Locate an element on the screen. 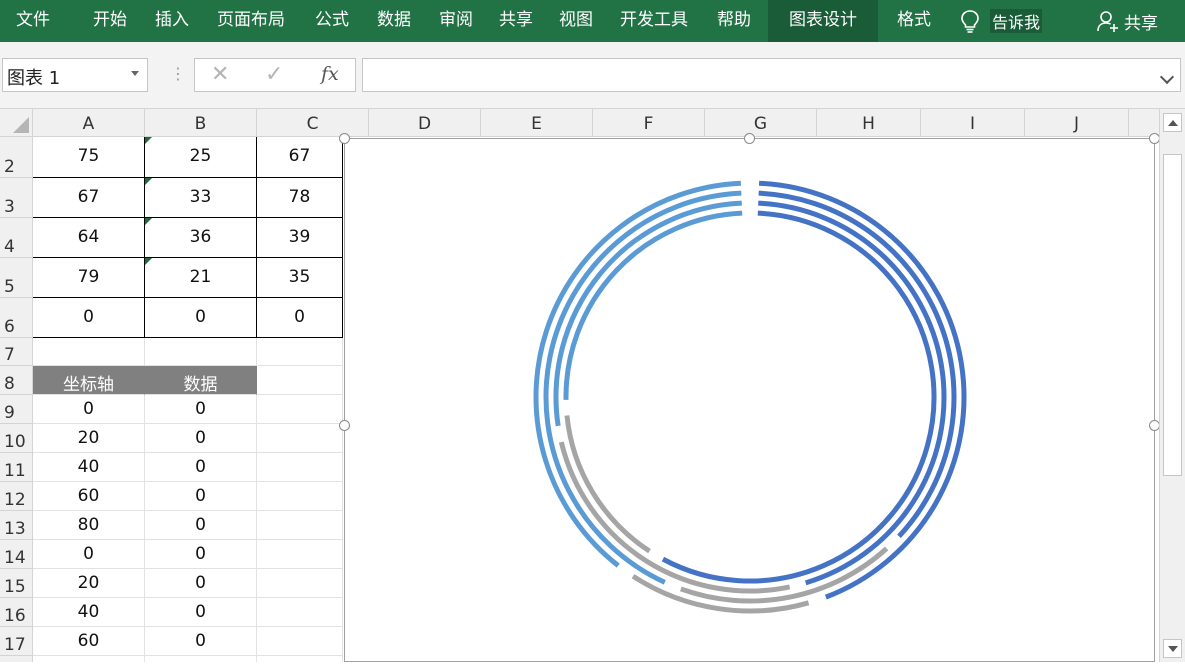 The height and width of the screenshot is (665, 1185). row-header-9: 9 is located at coordinates (16, 409).